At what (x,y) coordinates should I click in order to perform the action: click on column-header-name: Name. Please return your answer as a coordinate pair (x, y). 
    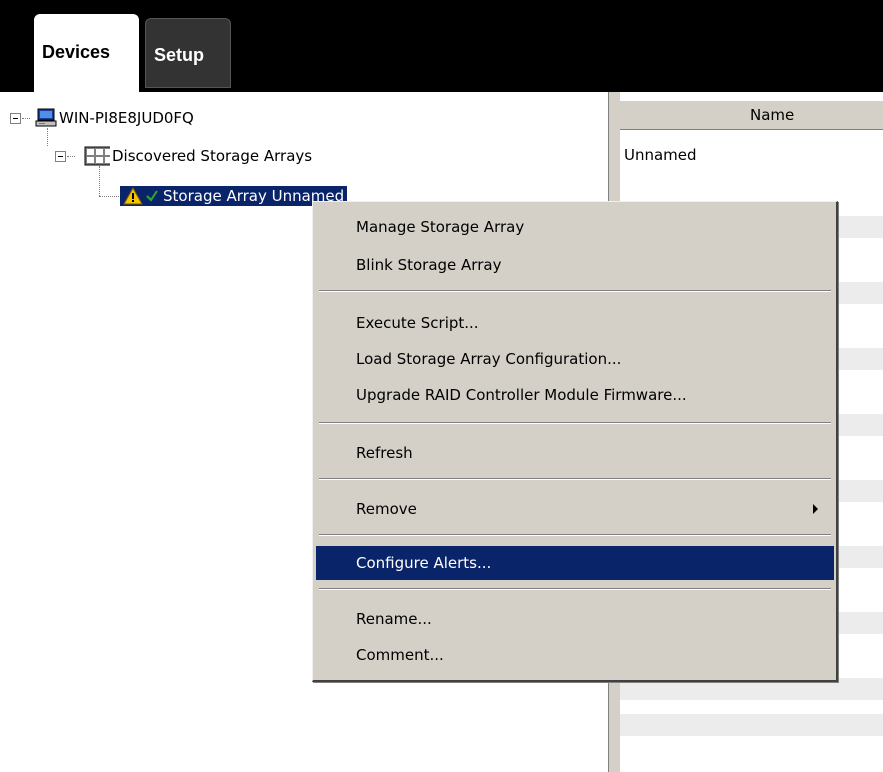
    Looking at the image, I should click on (751, 115).